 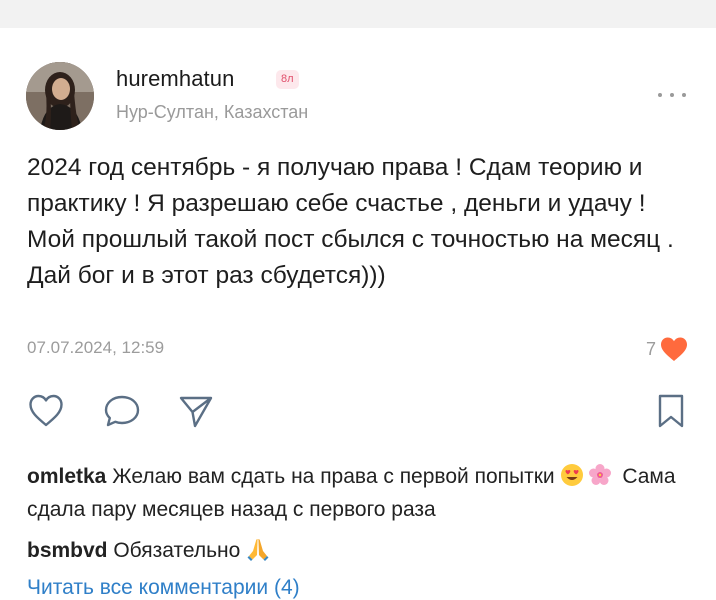 I want to click on more-dots-icon, so click(x=672, y=95).